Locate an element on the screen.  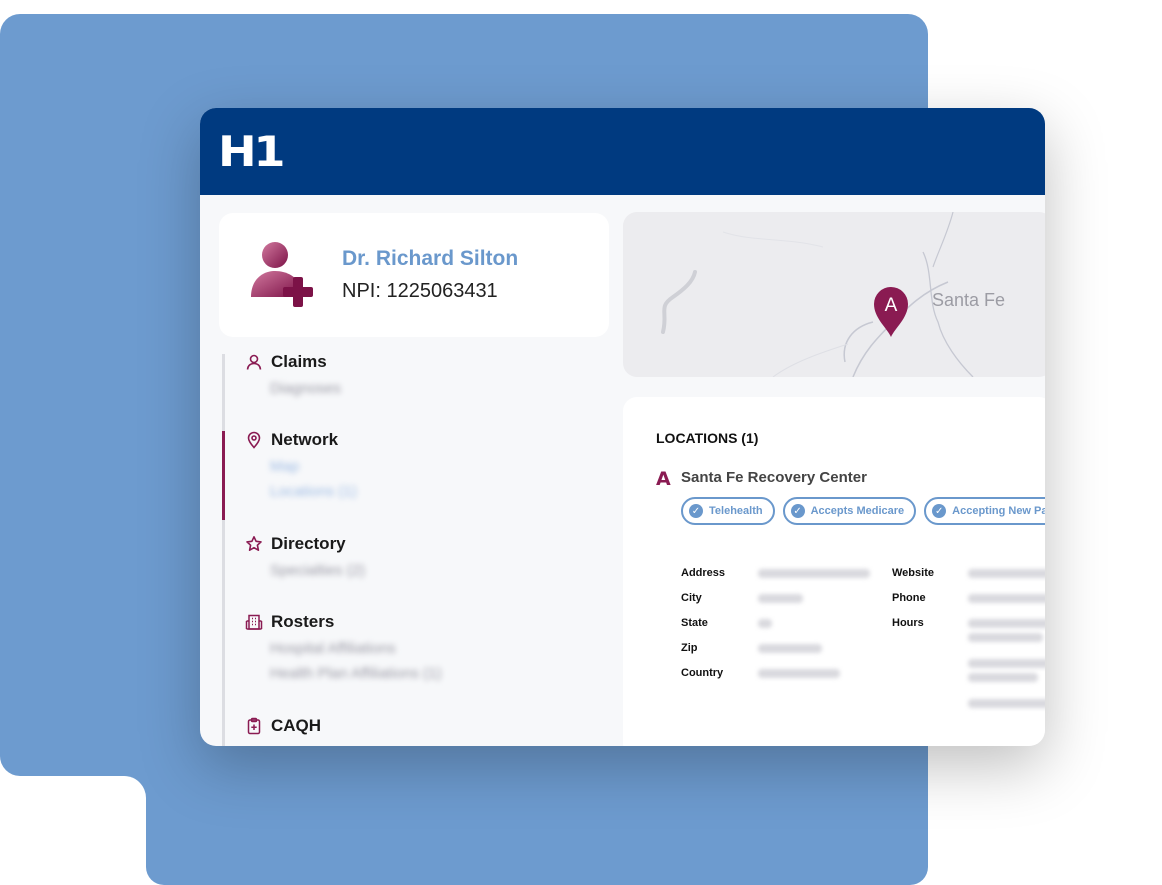
nav-subitem: Health Plan Affiliations (1) is located at coordinates (355, 673).